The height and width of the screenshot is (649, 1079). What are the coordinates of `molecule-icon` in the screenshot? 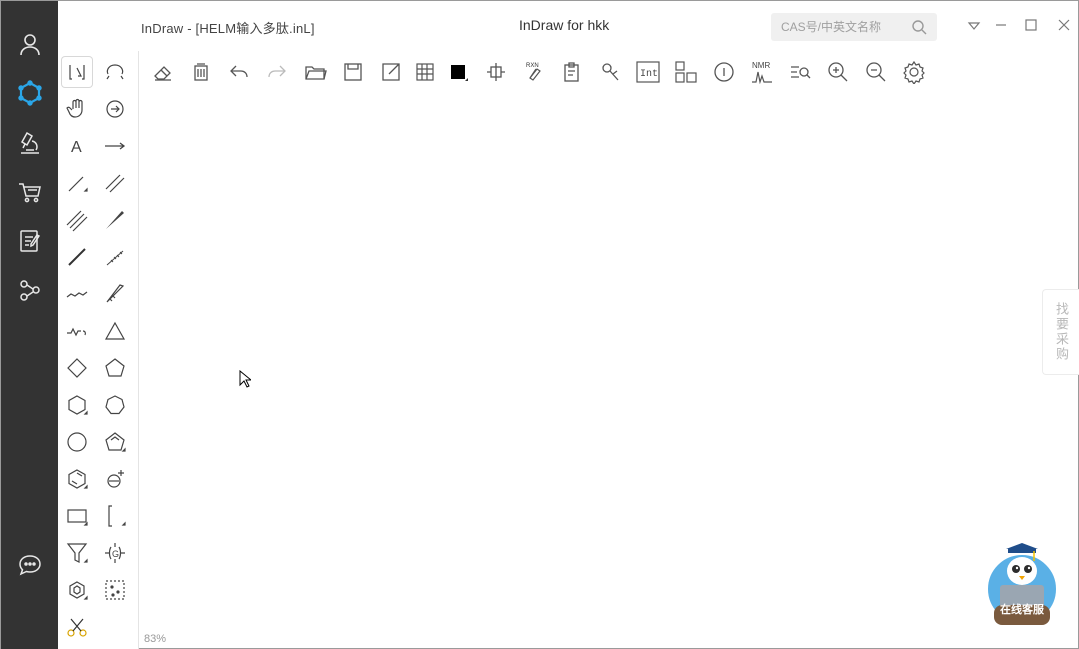 It's located at (30, 93).